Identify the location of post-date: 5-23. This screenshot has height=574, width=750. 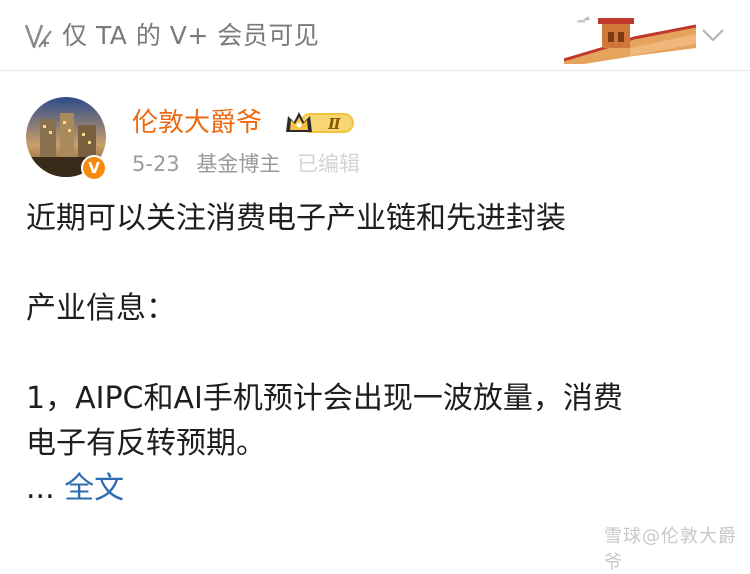
(156, 164).